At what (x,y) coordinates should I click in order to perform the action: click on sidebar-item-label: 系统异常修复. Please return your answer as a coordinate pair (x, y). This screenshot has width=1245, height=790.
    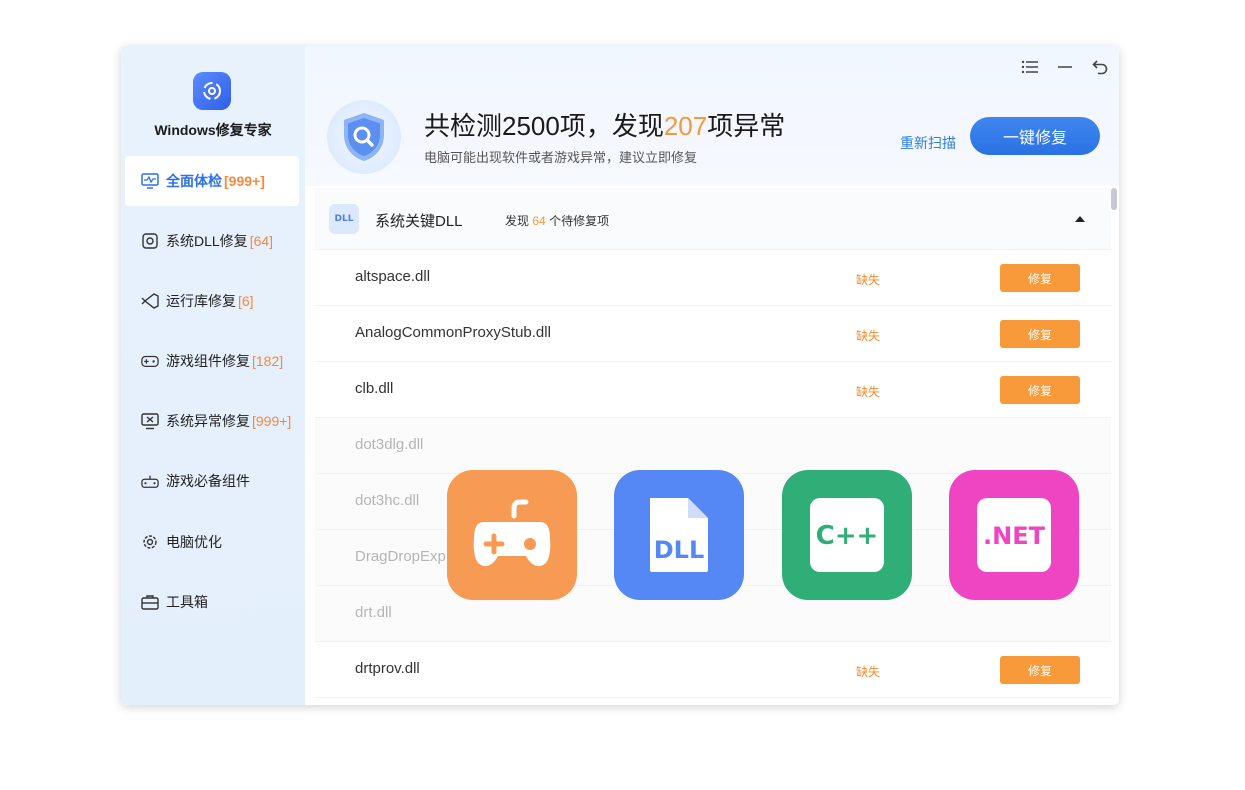
    Looking at the image, I should click on (208, 421).